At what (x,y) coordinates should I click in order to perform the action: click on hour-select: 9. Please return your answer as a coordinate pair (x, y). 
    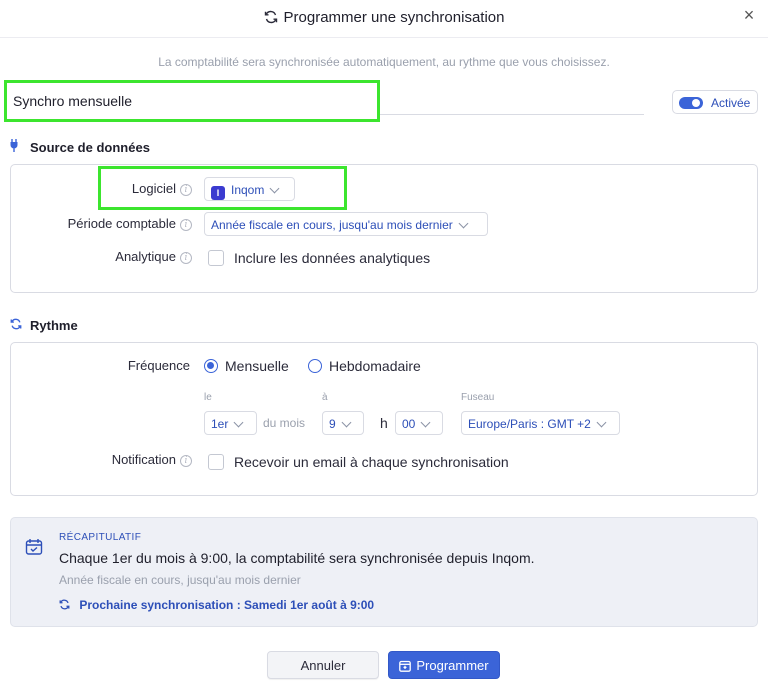
    Looking at the image, I should click on (343, 423).